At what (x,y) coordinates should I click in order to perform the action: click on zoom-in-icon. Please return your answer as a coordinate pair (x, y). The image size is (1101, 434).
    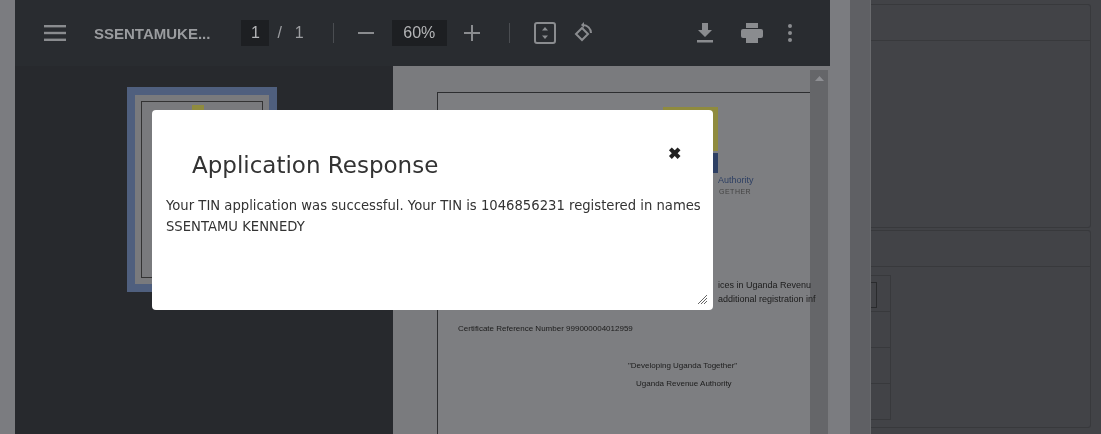
    Looking at the image, I should click on (471, 33).